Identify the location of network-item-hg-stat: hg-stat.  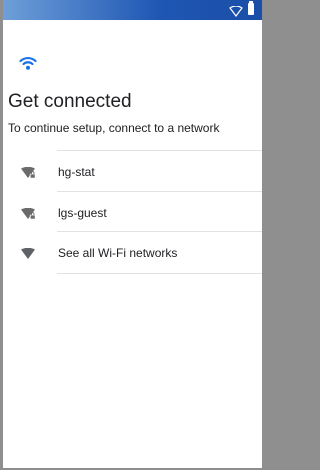
(132, 172).